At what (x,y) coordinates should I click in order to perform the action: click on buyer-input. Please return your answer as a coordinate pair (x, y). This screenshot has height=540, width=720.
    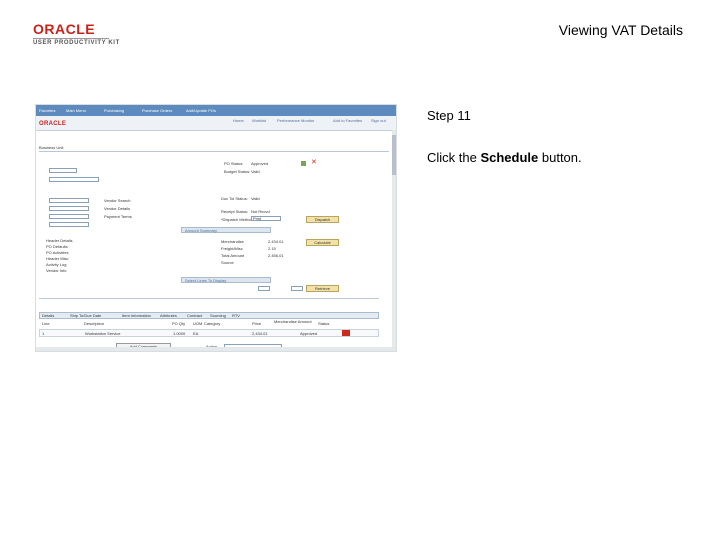
    Looking at the image, I should click on (69, 208).